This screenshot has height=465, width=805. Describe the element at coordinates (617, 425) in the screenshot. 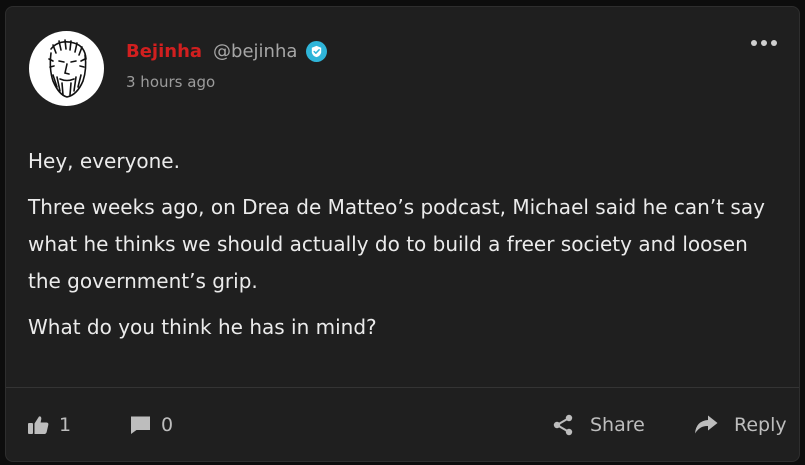

I see `share-label: Share` at that location.